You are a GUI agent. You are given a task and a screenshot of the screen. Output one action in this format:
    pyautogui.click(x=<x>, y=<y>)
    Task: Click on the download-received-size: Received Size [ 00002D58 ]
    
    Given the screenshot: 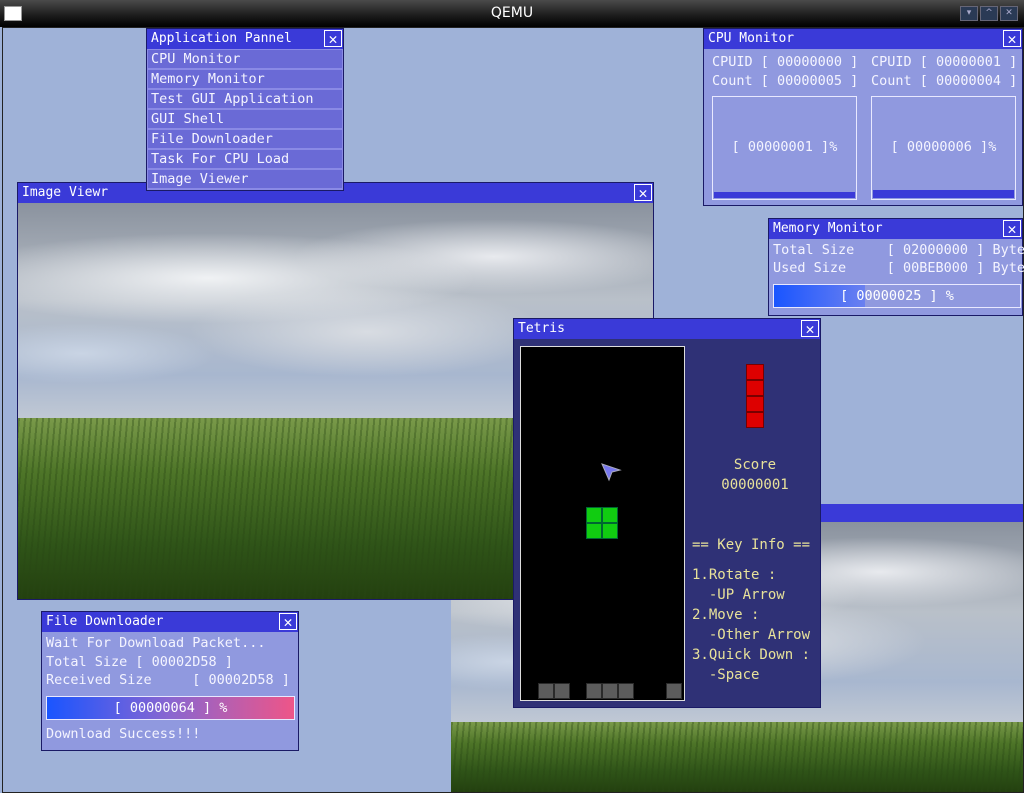 What is the action you would take?
    pyautogui.click(x=168, y=680)
    